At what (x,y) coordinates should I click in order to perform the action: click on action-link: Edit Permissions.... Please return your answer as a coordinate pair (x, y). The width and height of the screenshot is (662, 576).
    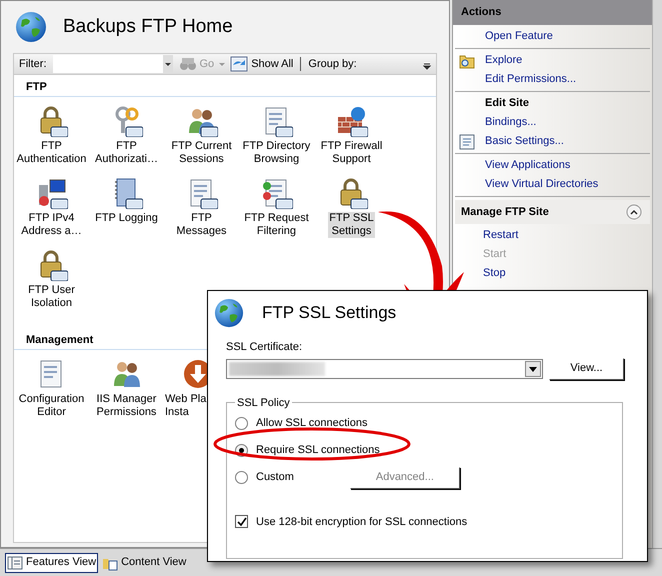
    Looking at the image, I should click on (530, 79).